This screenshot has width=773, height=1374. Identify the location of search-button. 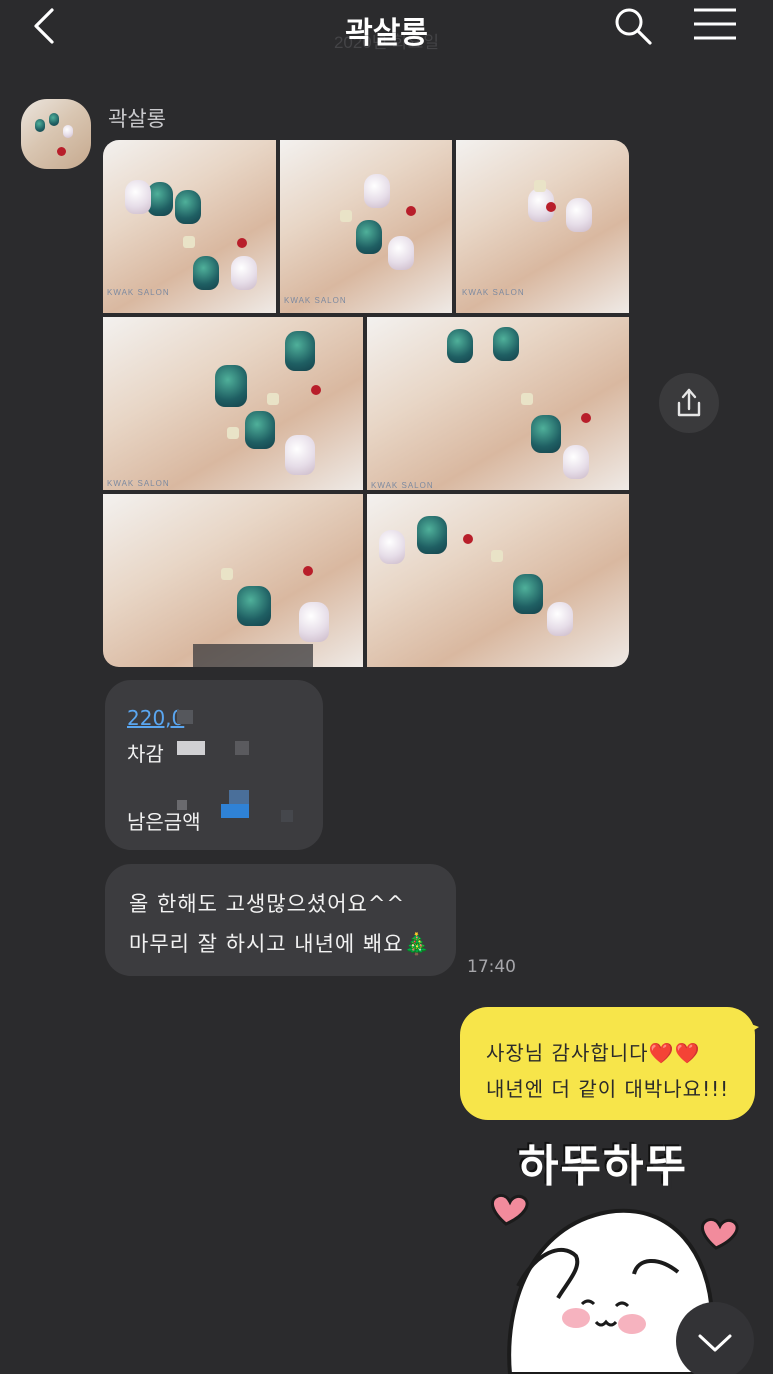
(633, 26).